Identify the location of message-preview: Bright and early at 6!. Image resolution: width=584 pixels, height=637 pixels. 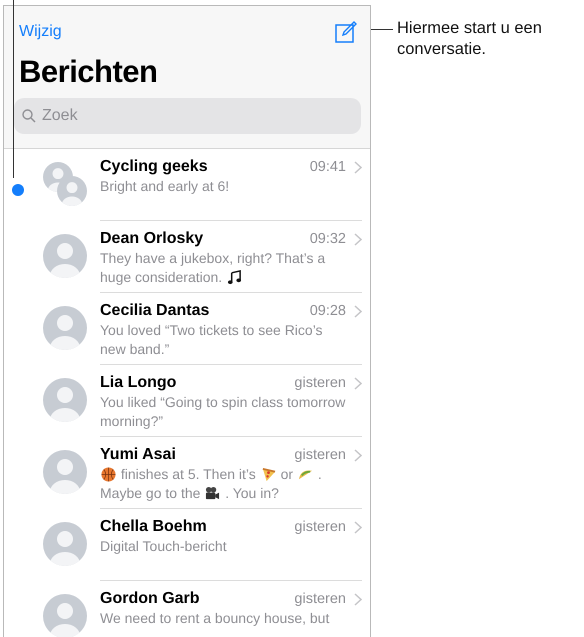
(165, 186).